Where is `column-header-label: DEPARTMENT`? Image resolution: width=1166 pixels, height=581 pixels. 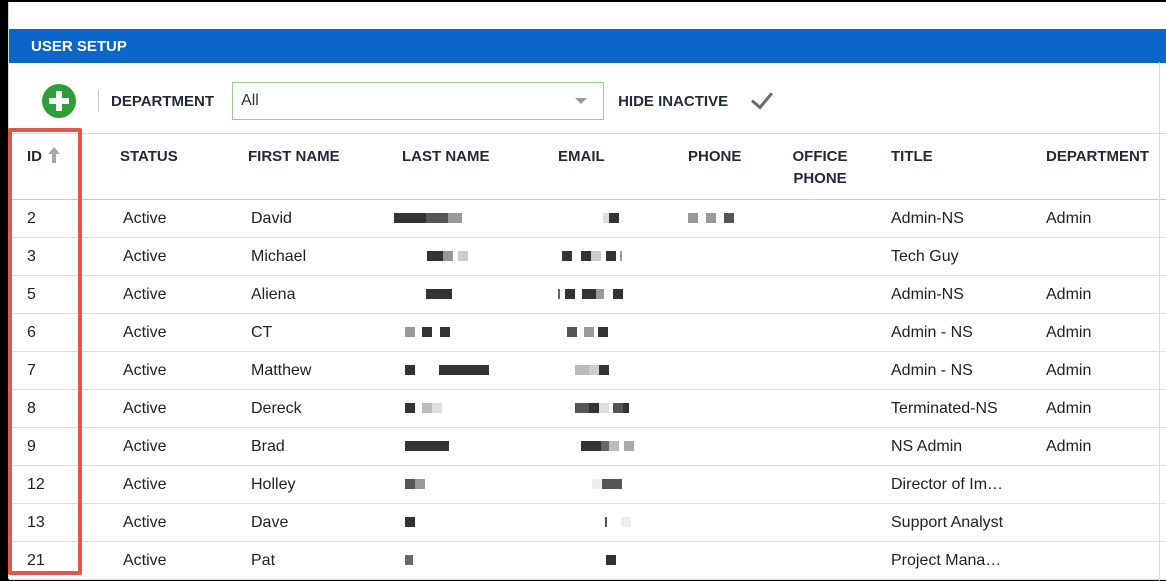 column-header-label: DEPARTMENT is located at coordinates (1098, 156).